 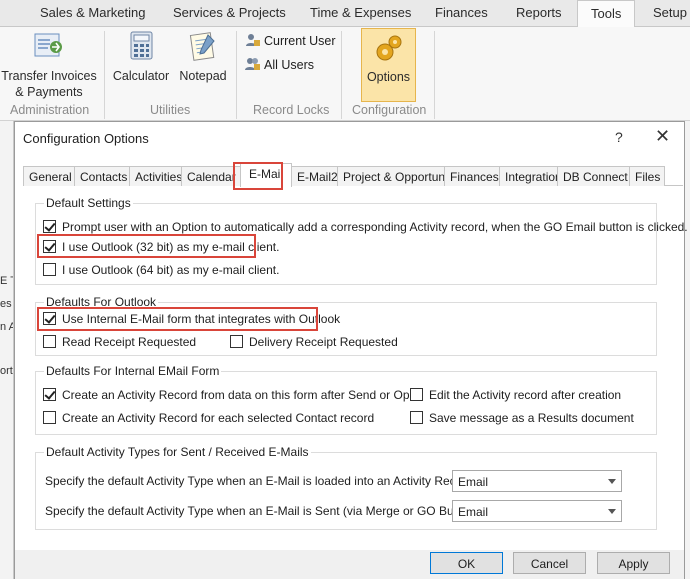 What do you see at coordinates (49, 269) in the screenshot?
I see `outlook-64bit-checkbox` at bounding box center [49, 269].